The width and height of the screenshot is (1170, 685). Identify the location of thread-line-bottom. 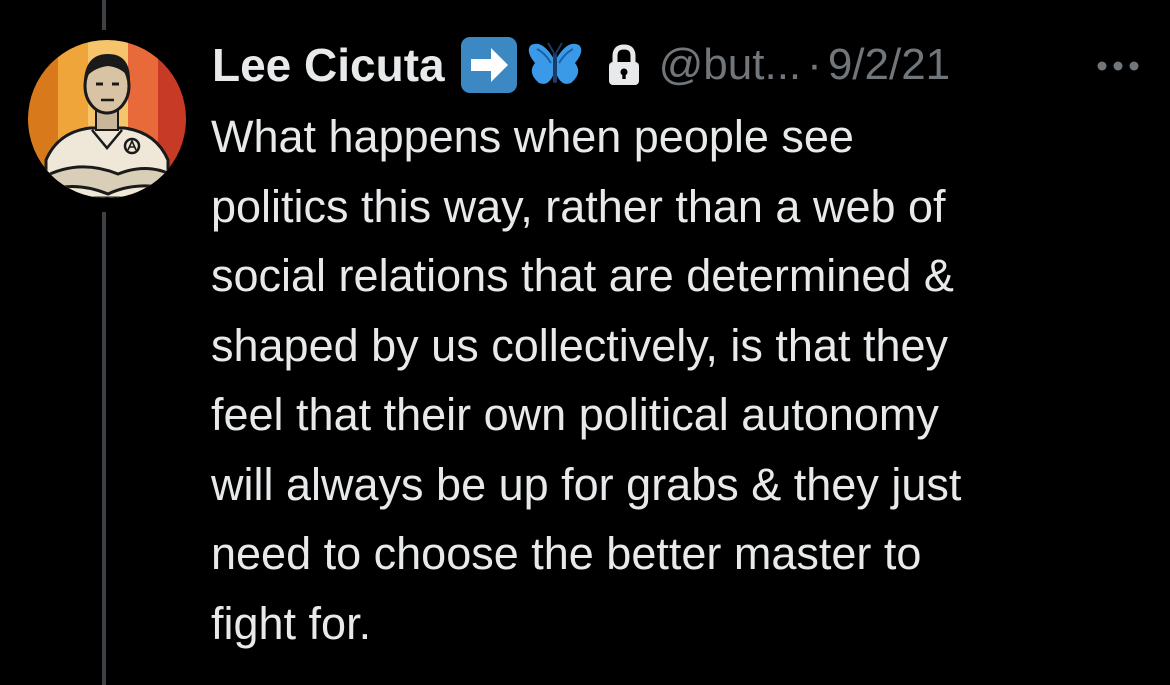
(104, 448).